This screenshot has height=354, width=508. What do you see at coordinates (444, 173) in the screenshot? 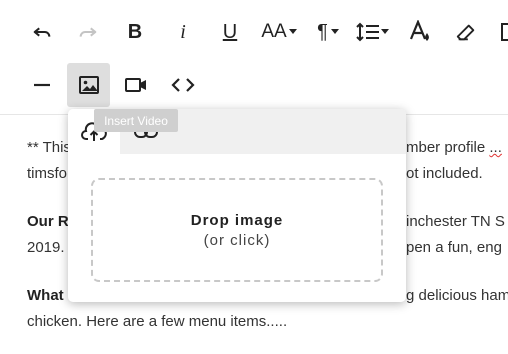
I see `editor-line-2-end: ot included.` at bounding box center [444, 173].